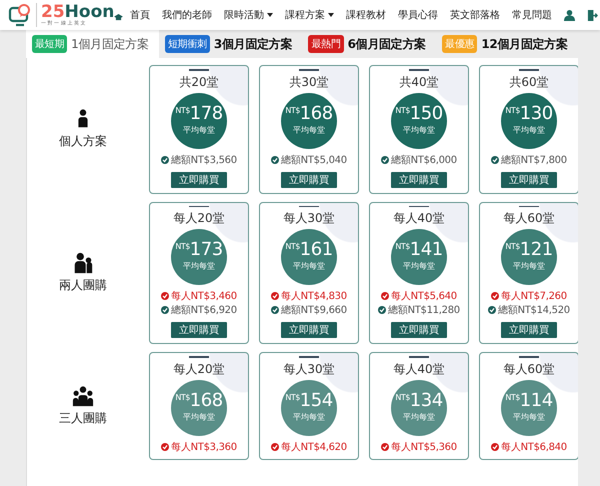  I want to click on plan-name: 三人團購, so click(83, 418).